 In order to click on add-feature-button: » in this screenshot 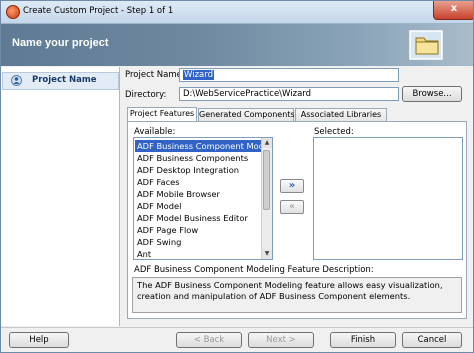, I will do `click(292, 186)`.